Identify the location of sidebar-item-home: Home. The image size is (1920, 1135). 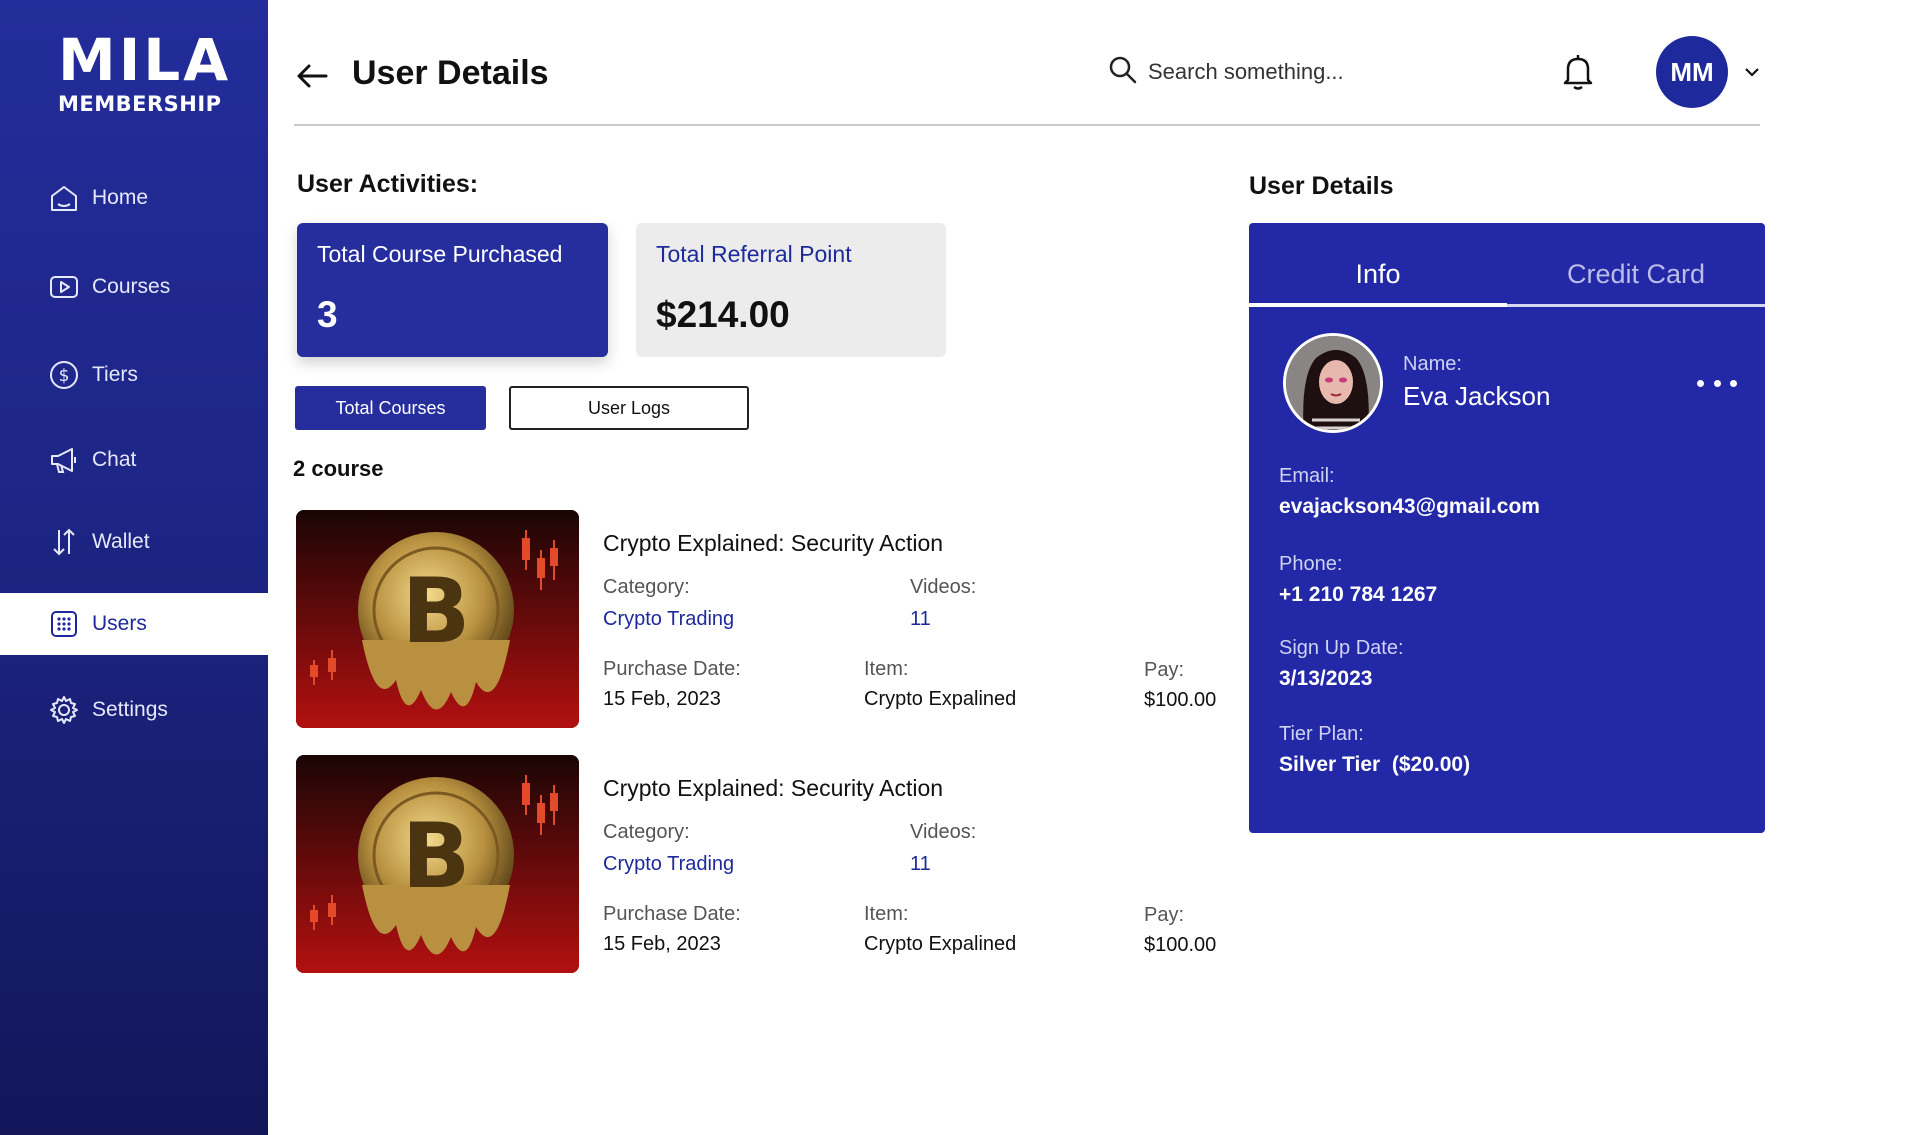
(134, 198).